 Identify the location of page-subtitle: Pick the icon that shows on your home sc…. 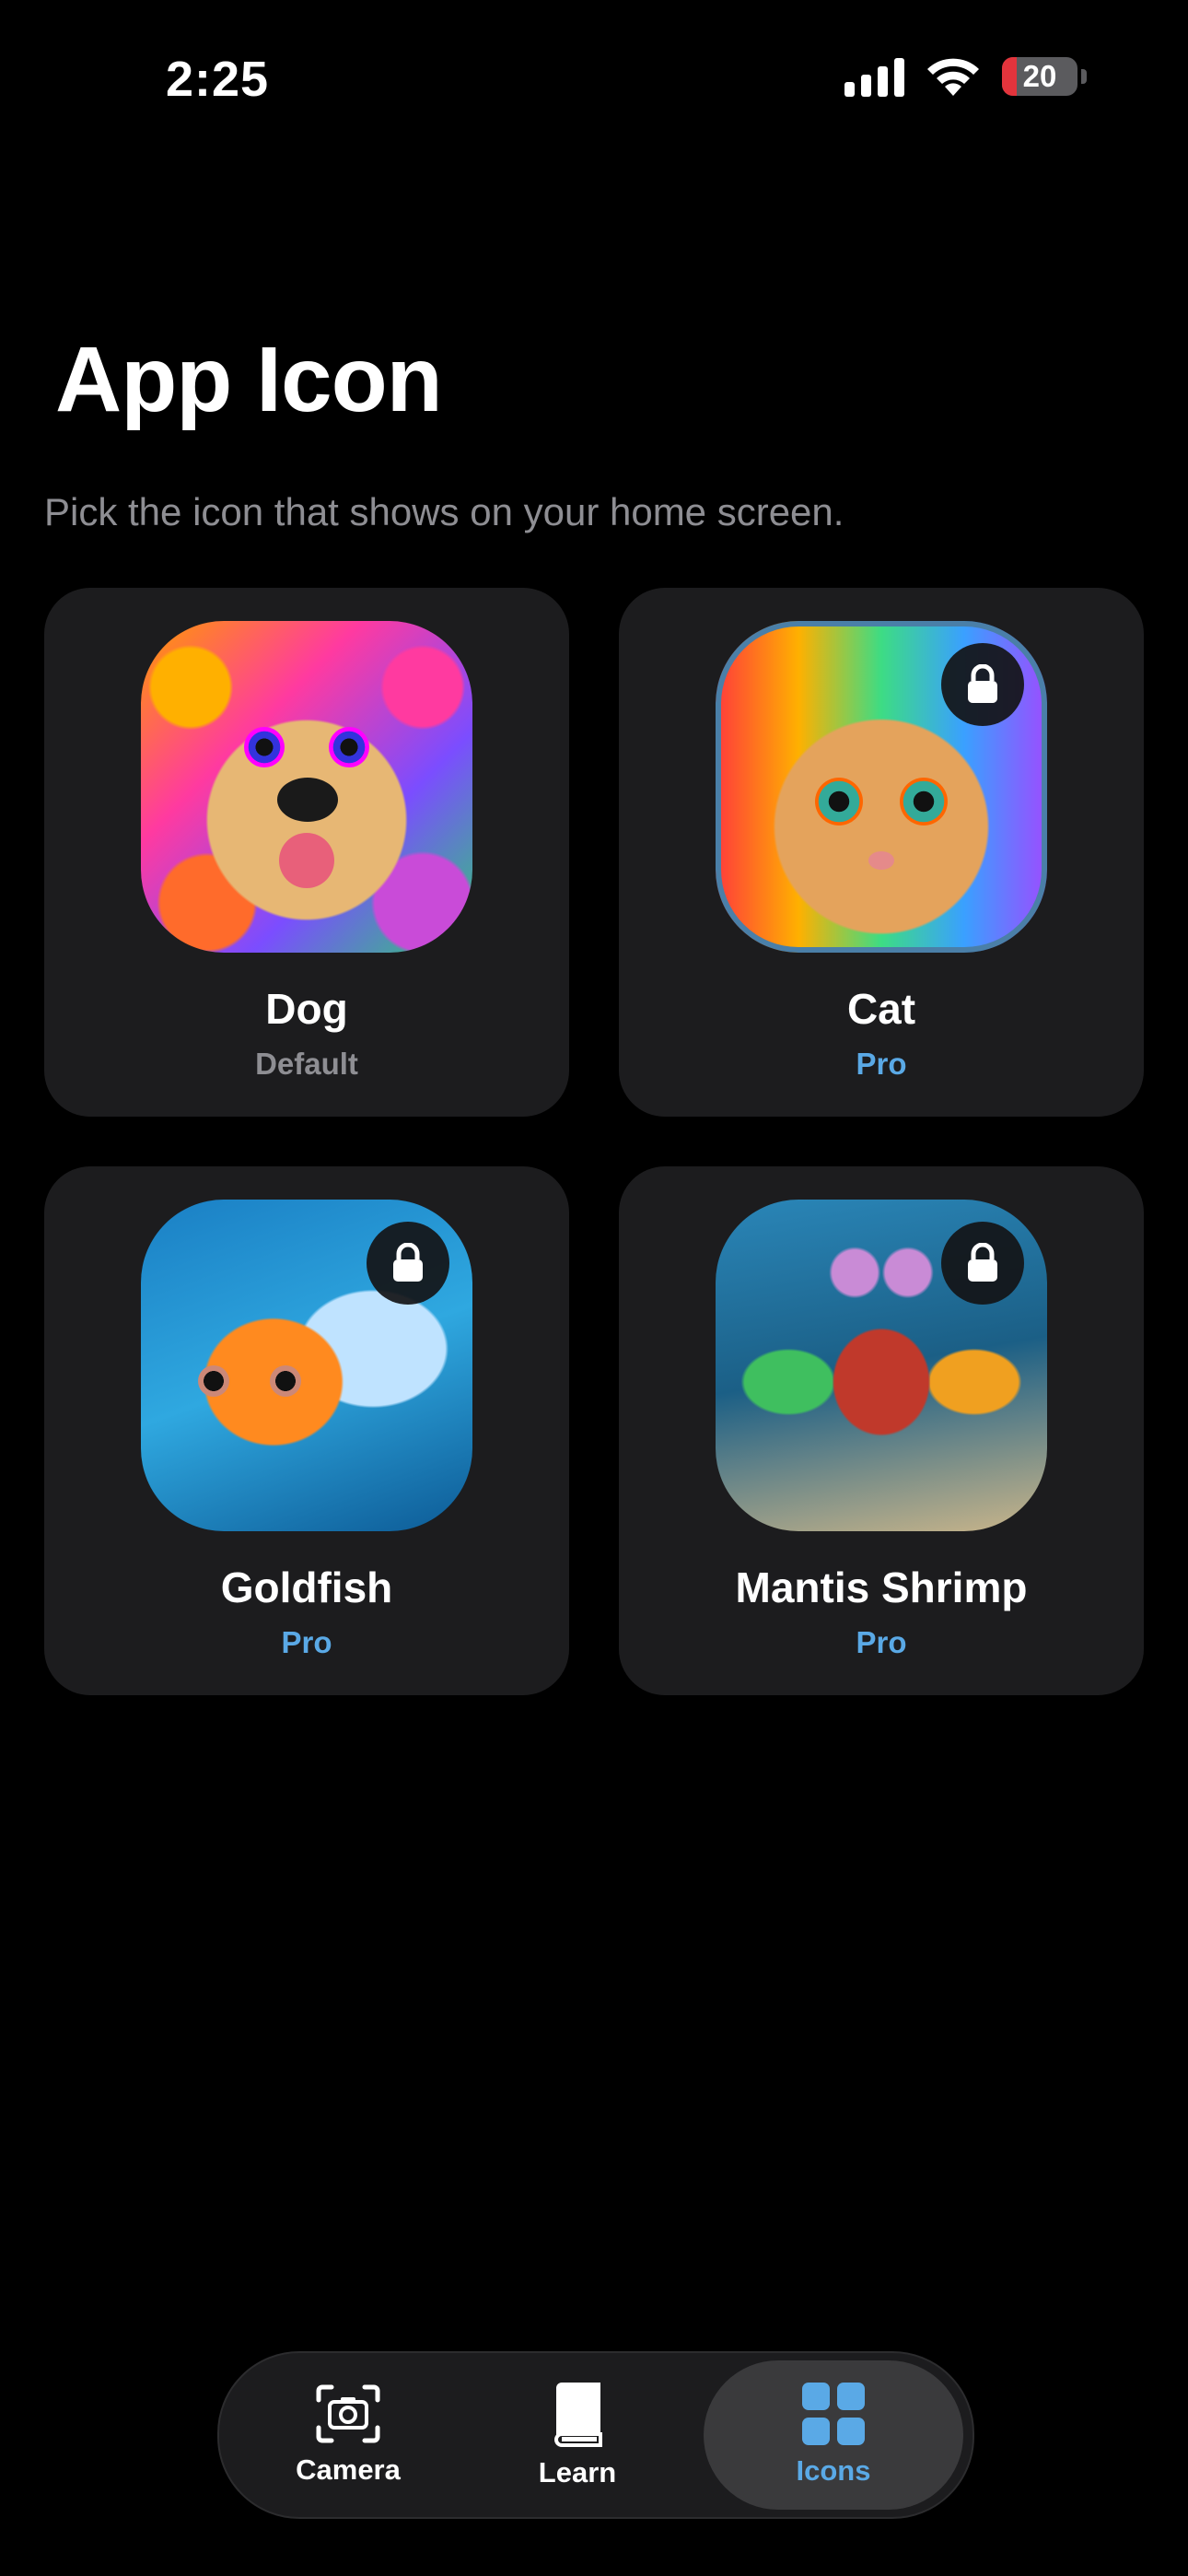
(444, 511).